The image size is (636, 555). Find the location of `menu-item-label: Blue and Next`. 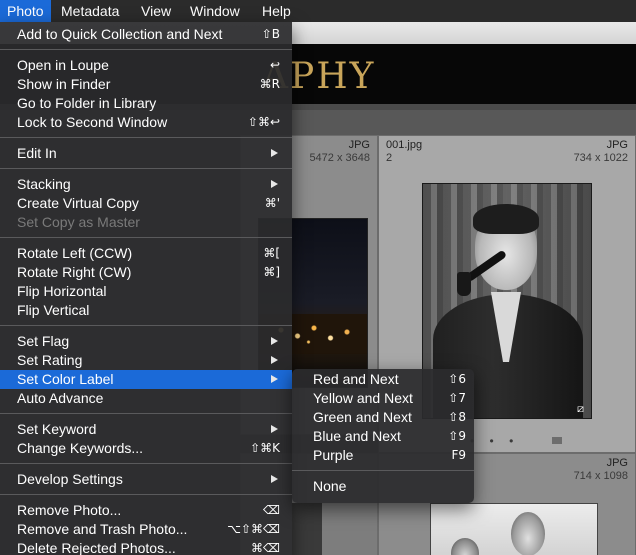

menu-item-label: Blue and Next is located at coordinates (357, 436).